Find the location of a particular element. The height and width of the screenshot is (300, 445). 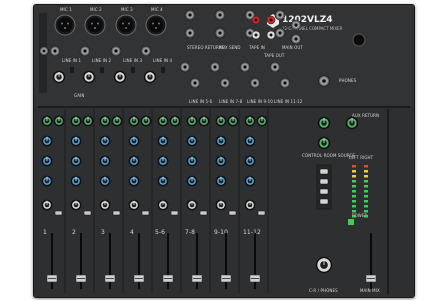

phones-jack-socket is located at coordinates (324, 81).